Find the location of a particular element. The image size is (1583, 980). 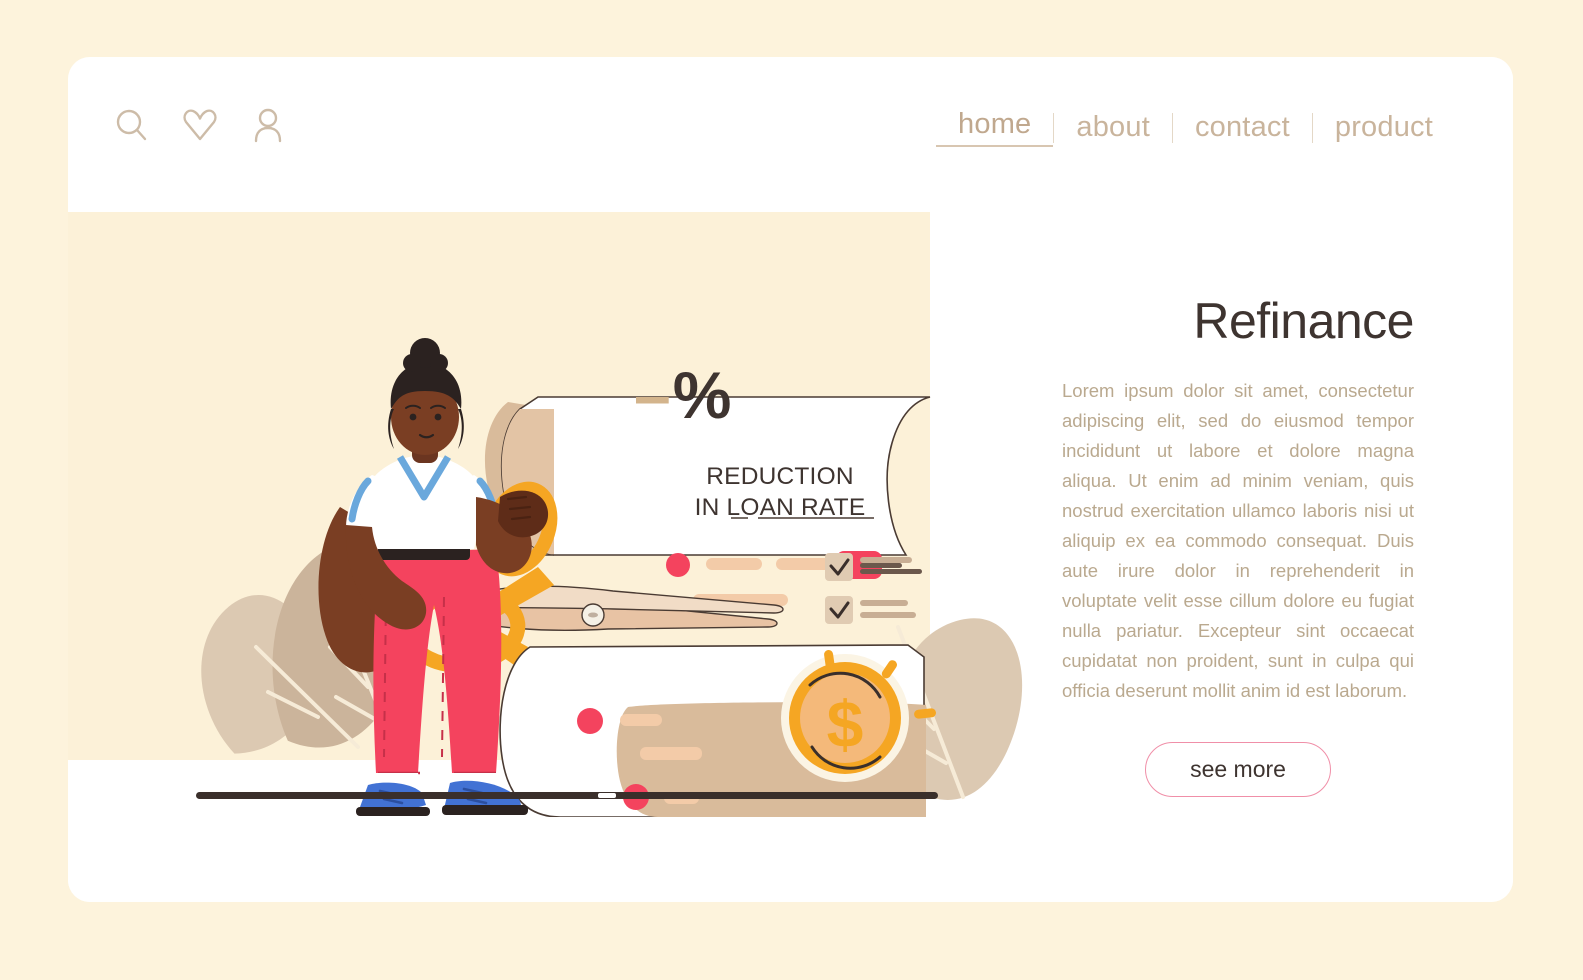

ground-line is located at coordinates (567, 795).